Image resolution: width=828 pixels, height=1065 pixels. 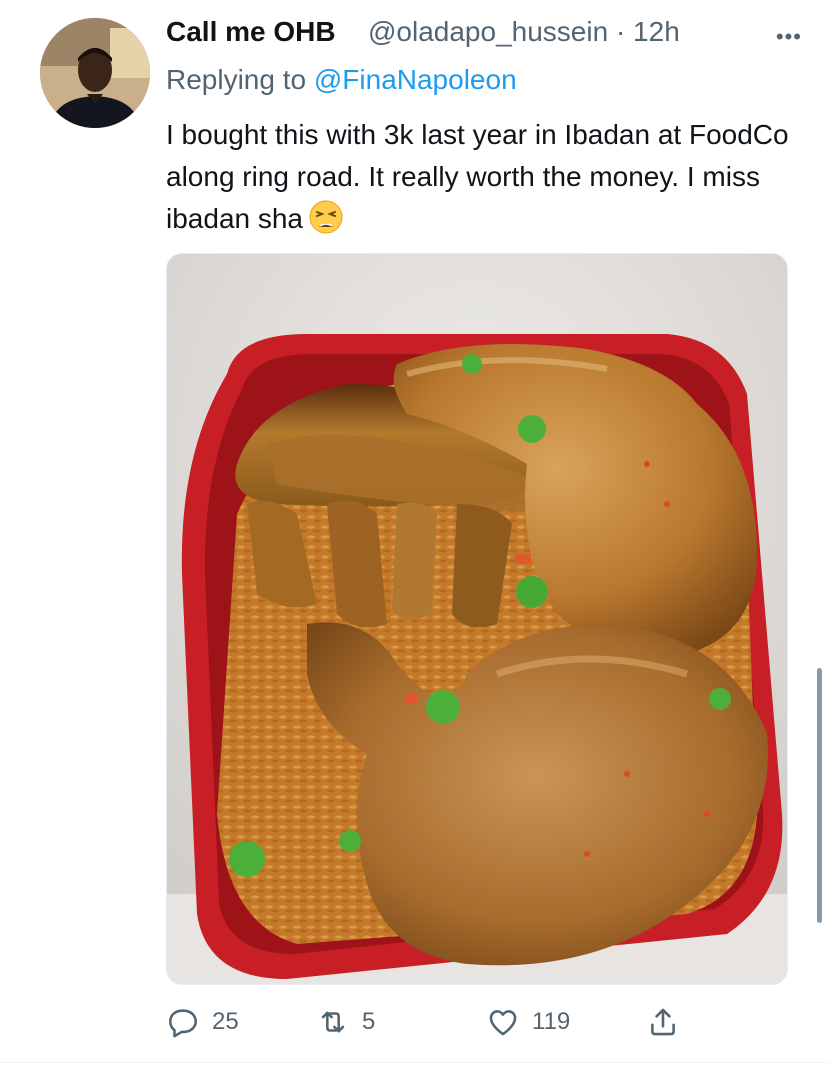 I want to click on reply-button: 25, so click(x=202, y=1022).